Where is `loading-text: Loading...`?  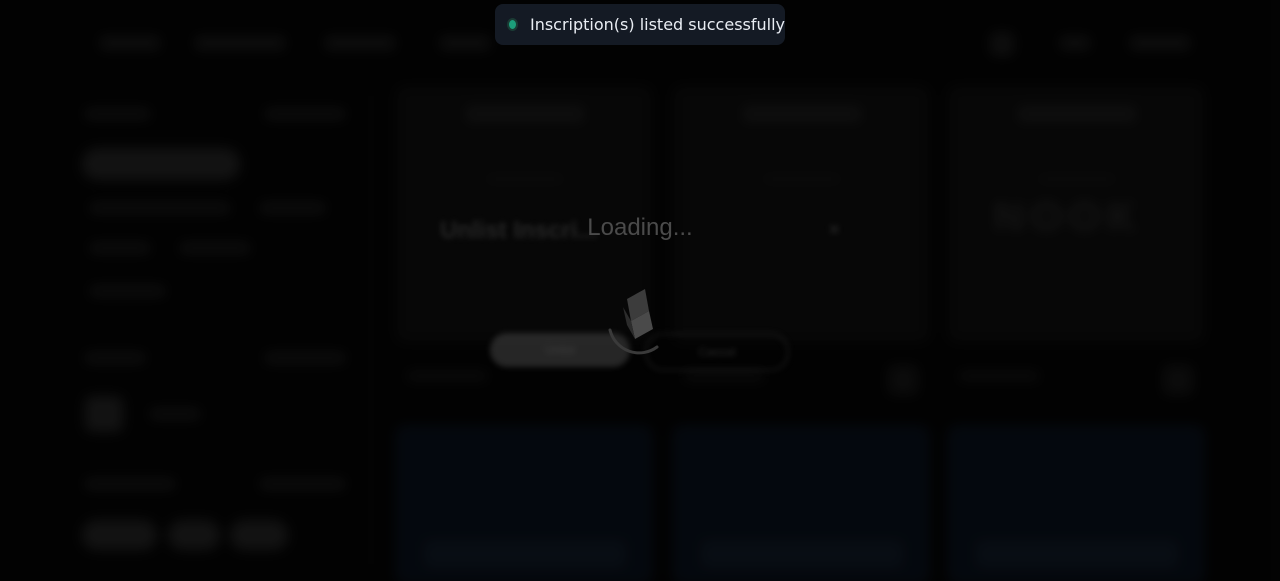 loading-text: Loading... is located at coordinates (640, 227).